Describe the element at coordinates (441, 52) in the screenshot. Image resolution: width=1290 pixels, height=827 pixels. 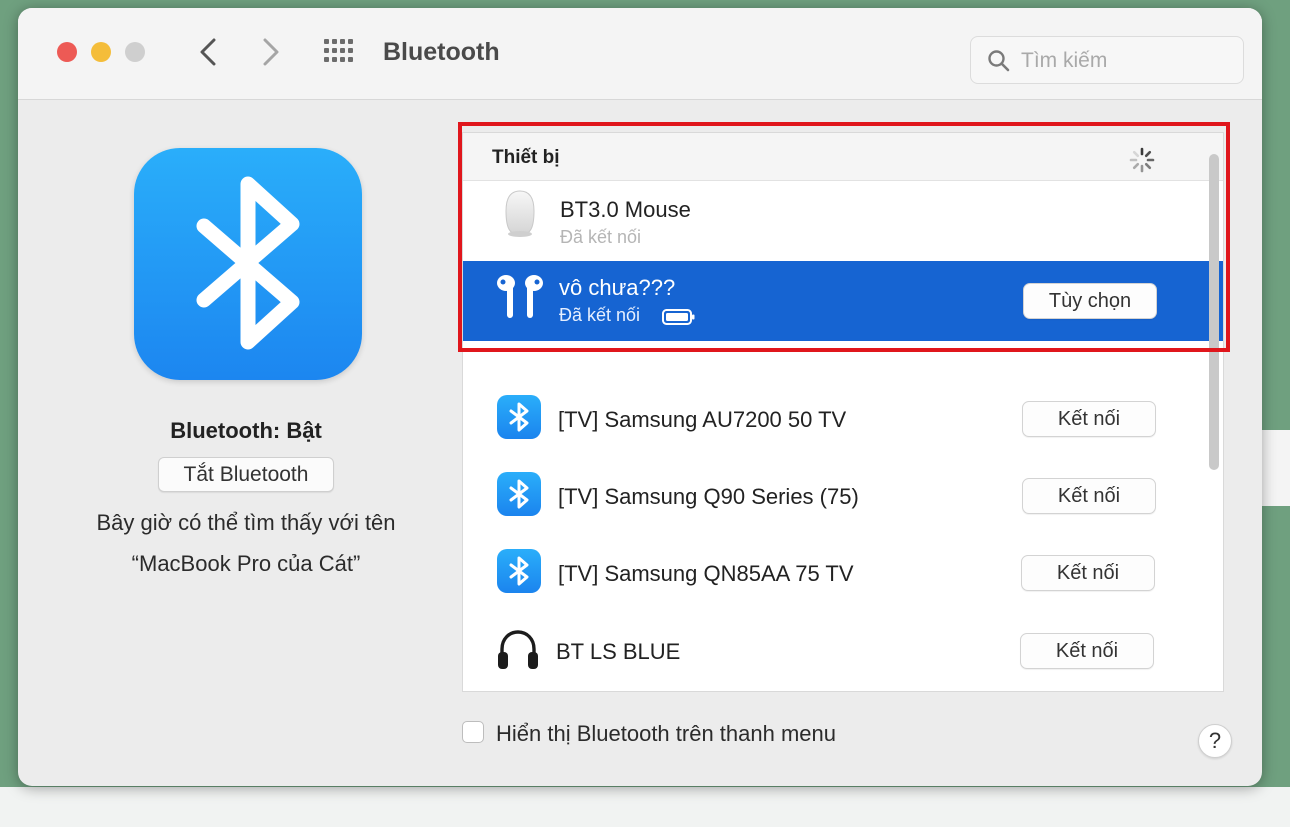
I see `window-title: Bluetooth` at that location.